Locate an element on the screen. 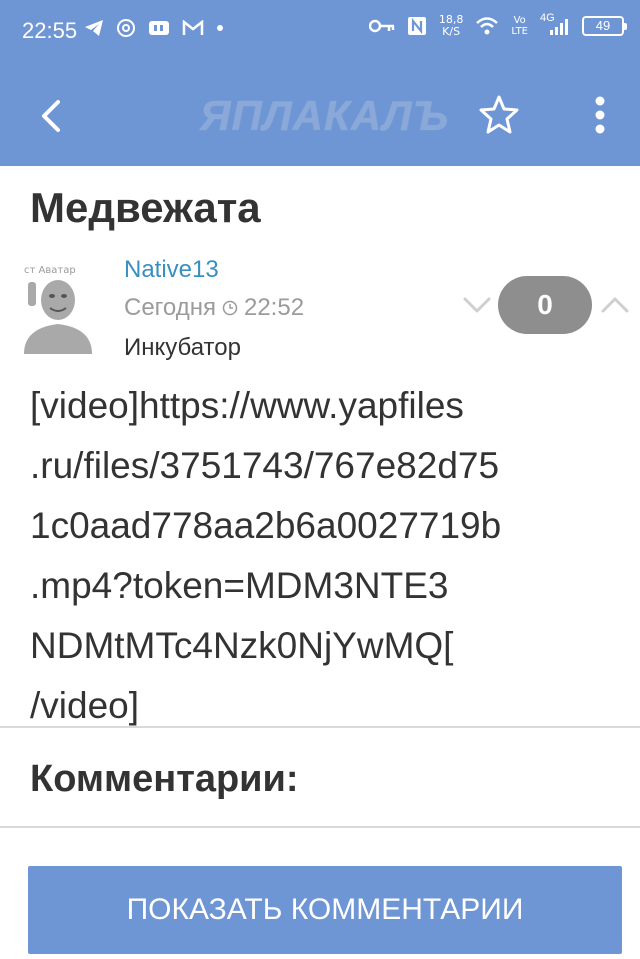 The image size is (640, 959). show-comments-button: ПОКАЗАТЬ КОММЕНТАРИИ is located at coordinates (325, 910).